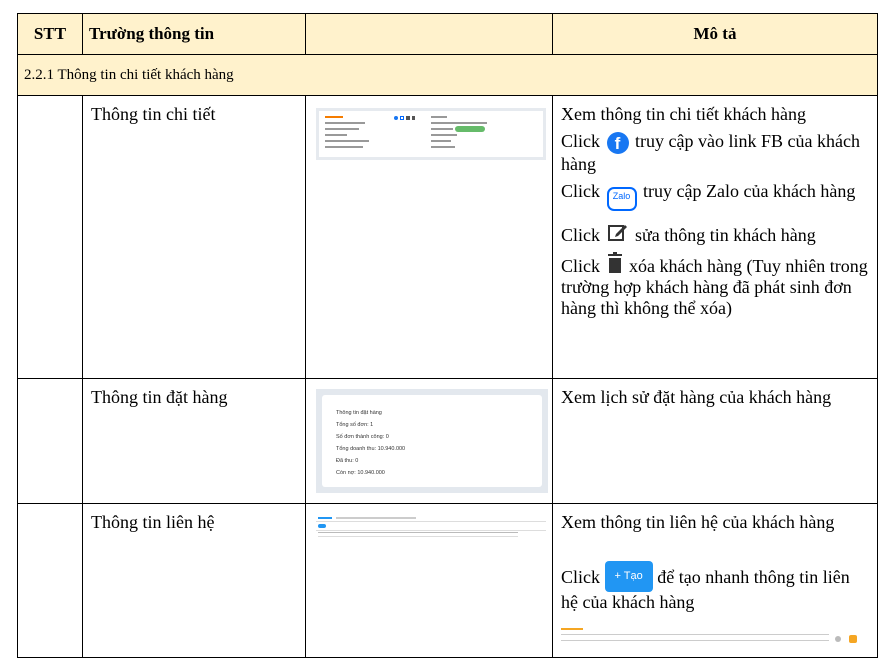  What do you see at coordinates (715, 441) in the screenshot?
I see `description-cell: Xem lịch sử đặt hàng của khách hàng` at bounding box center [715, 441].